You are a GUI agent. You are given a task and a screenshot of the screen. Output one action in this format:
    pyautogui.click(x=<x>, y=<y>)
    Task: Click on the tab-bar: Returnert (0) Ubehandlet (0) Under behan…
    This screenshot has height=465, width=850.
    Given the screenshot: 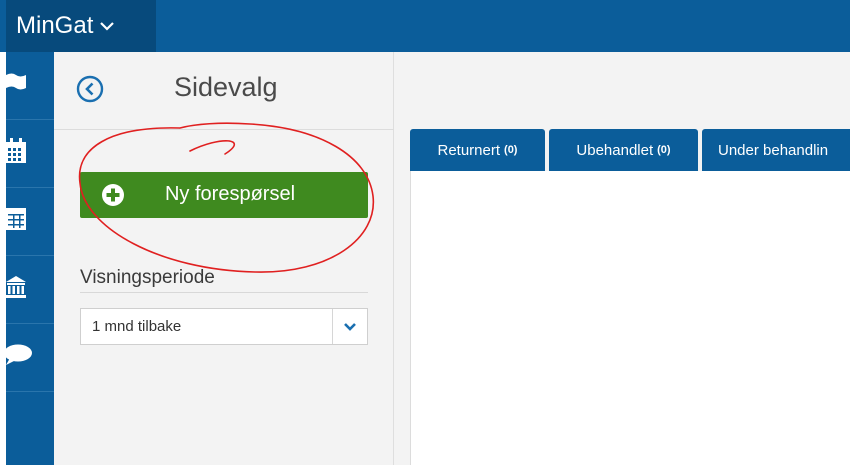 What is the action you would take?
    pyautogui.click(x=630, y=150)
    